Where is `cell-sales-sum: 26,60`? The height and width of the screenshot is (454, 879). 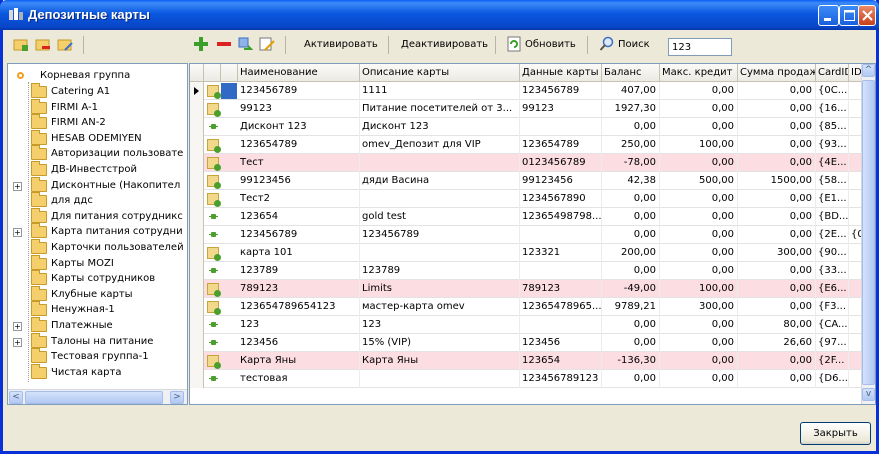
cell-sales-sum: 26,60 is located at coordinates (777, 343).